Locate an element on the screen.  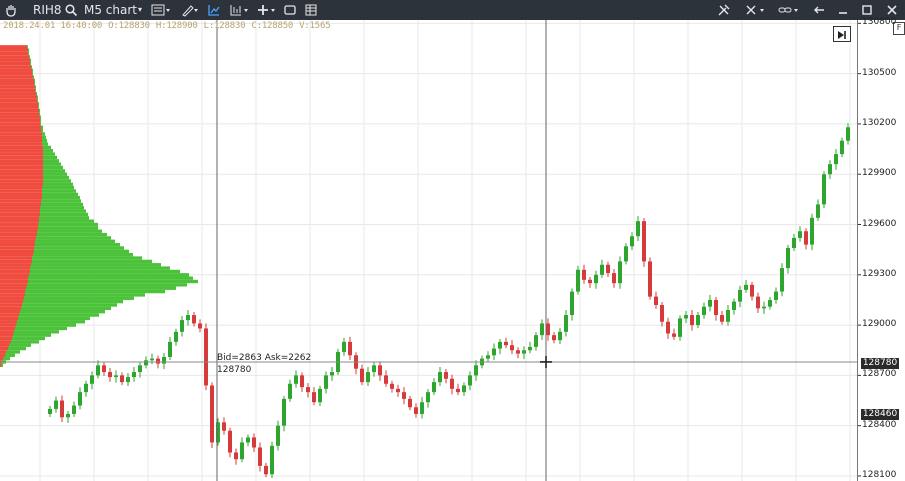
link-icon is located at coordinates (789, 10).